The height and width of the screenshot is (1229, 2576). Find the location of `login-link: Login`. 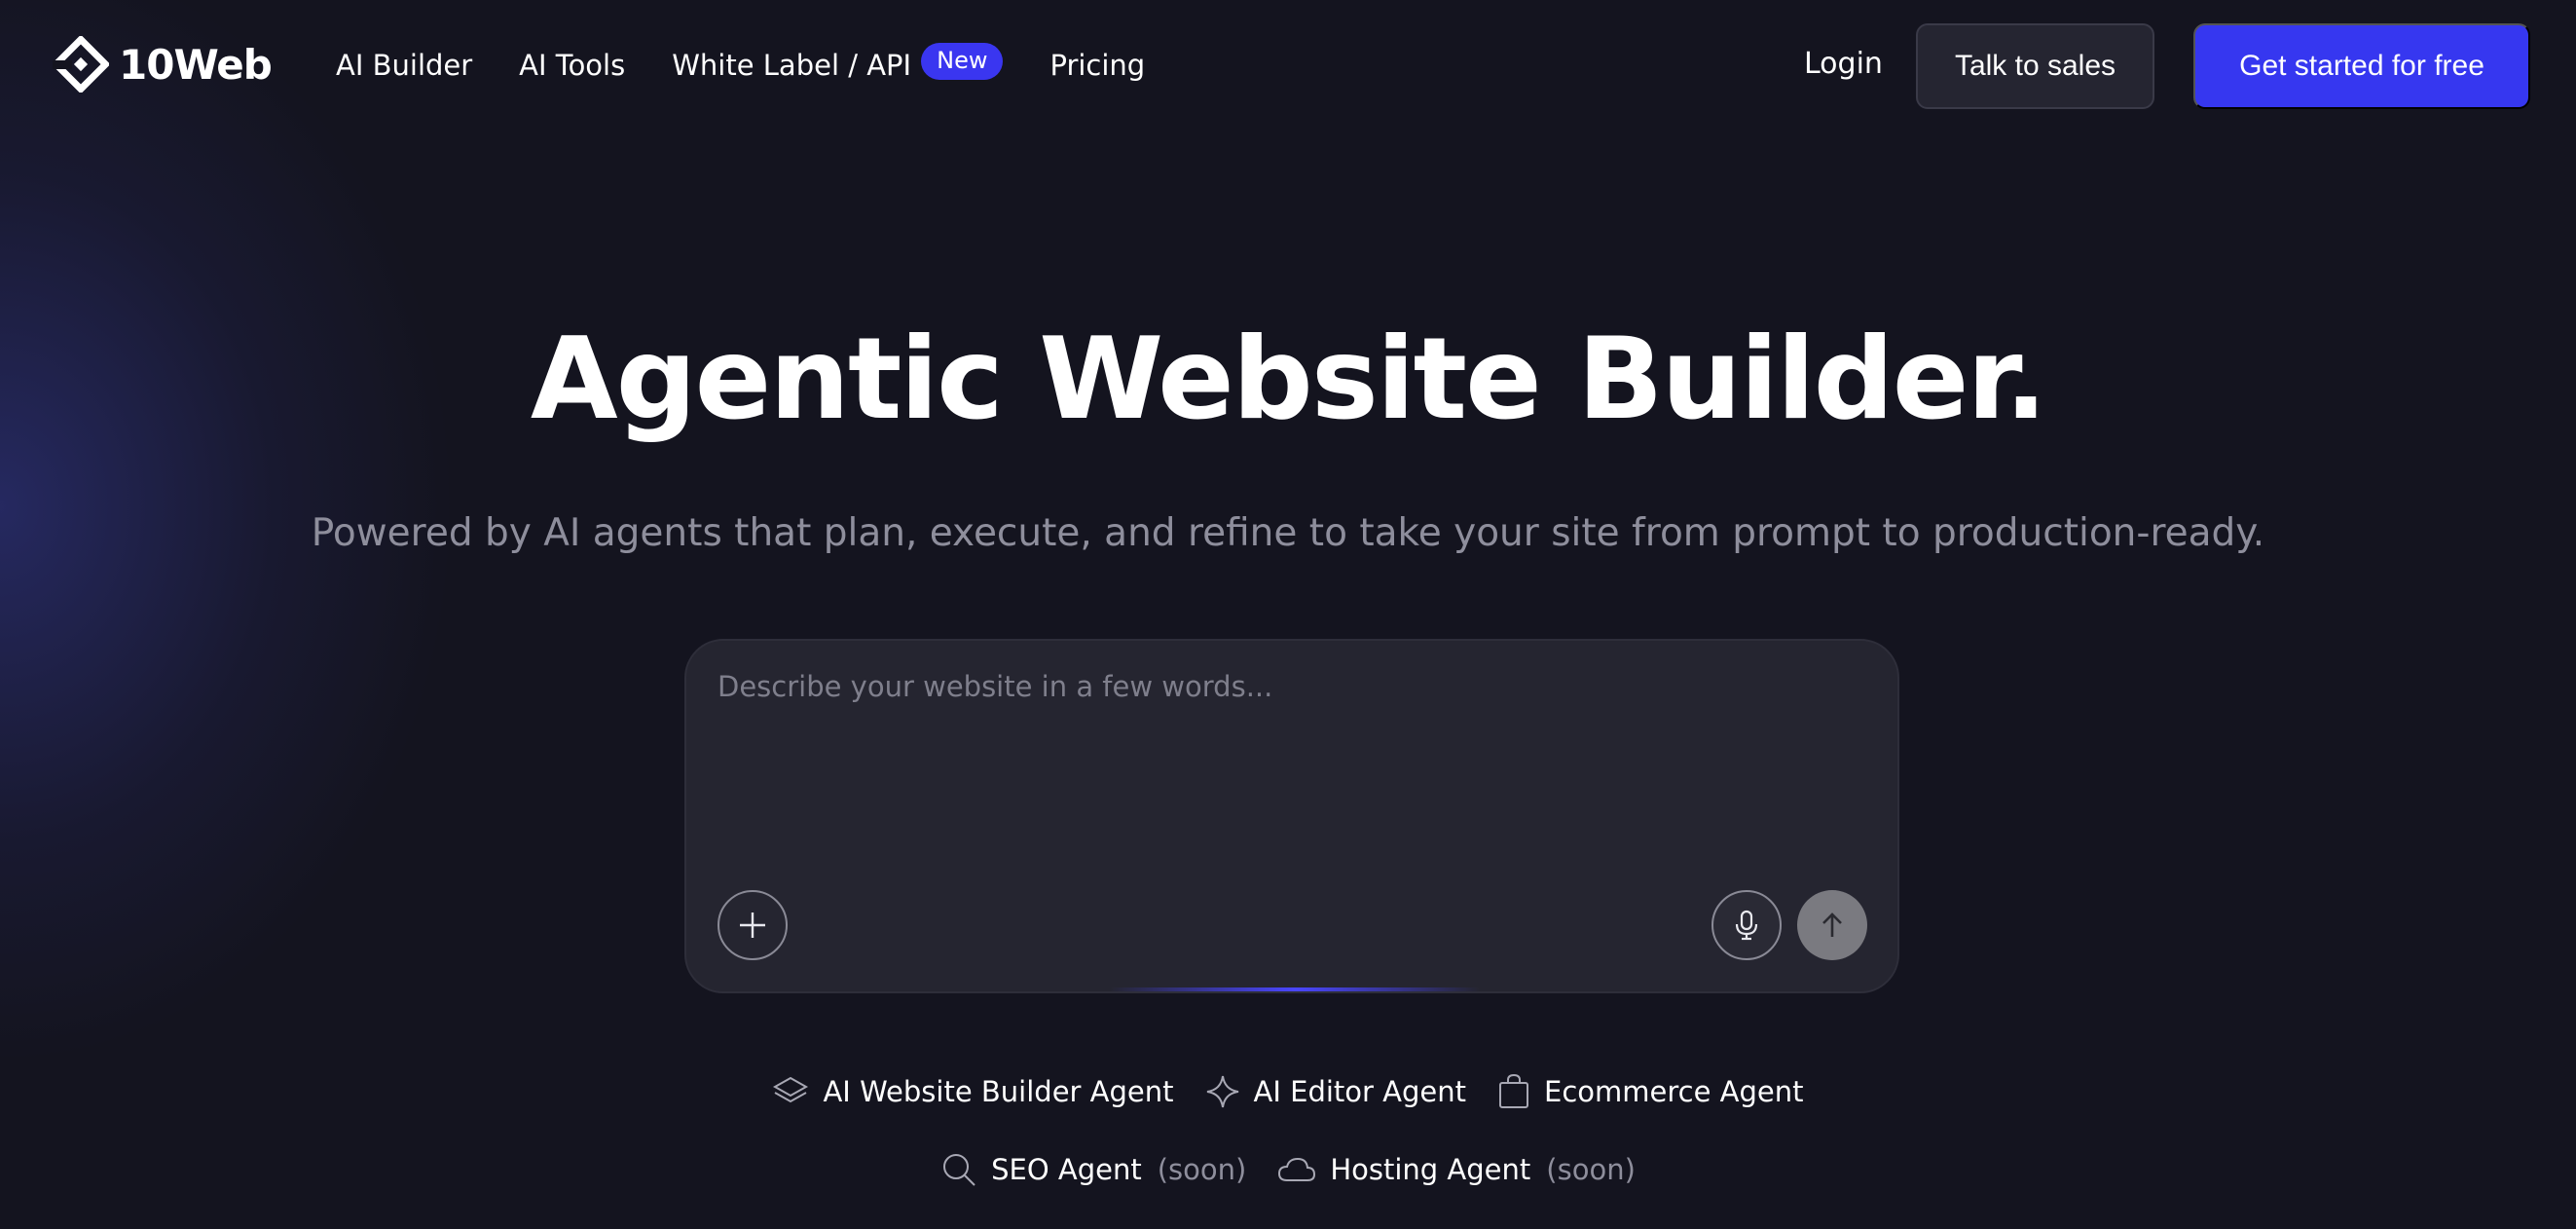

login-link: Login is located at coordinates (1843, 64).